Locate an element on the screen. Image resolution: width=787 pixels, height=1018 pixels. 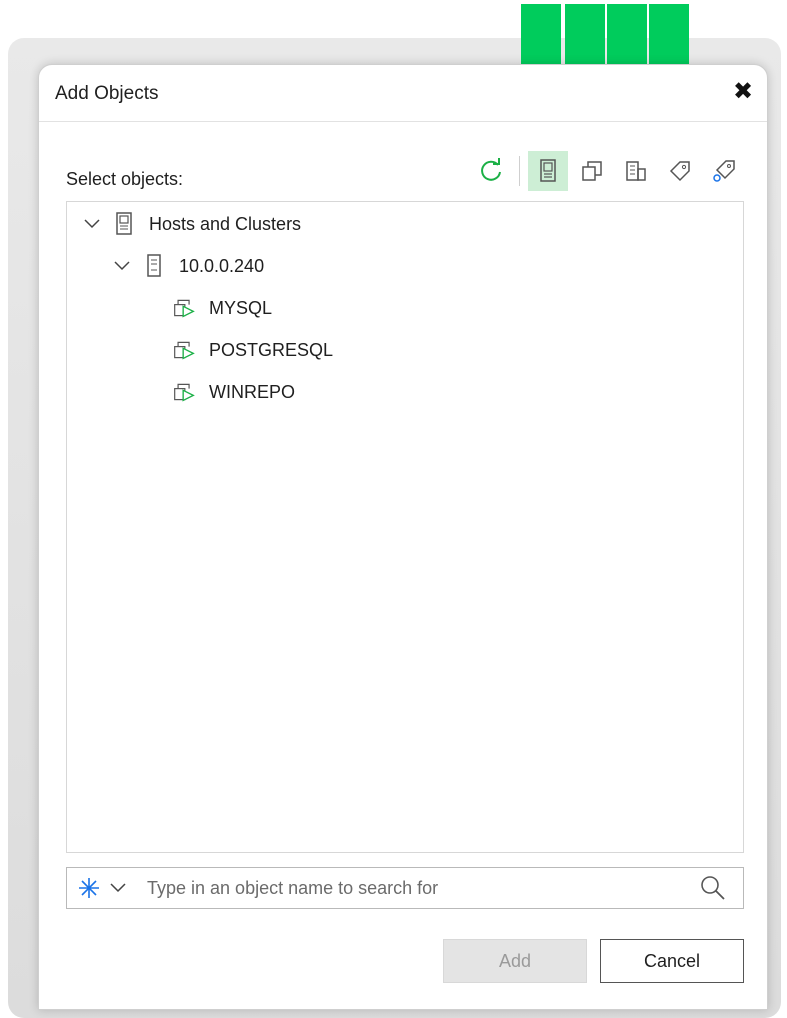
tree-node-vm: POSTGRESQL is located at coordinates (253, 350).